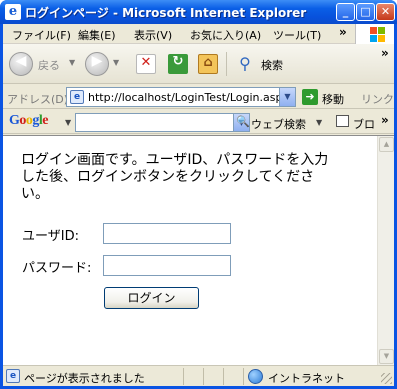  I want to click on status-bar: e ページが表示されました イントラネット, so click(198, 375).